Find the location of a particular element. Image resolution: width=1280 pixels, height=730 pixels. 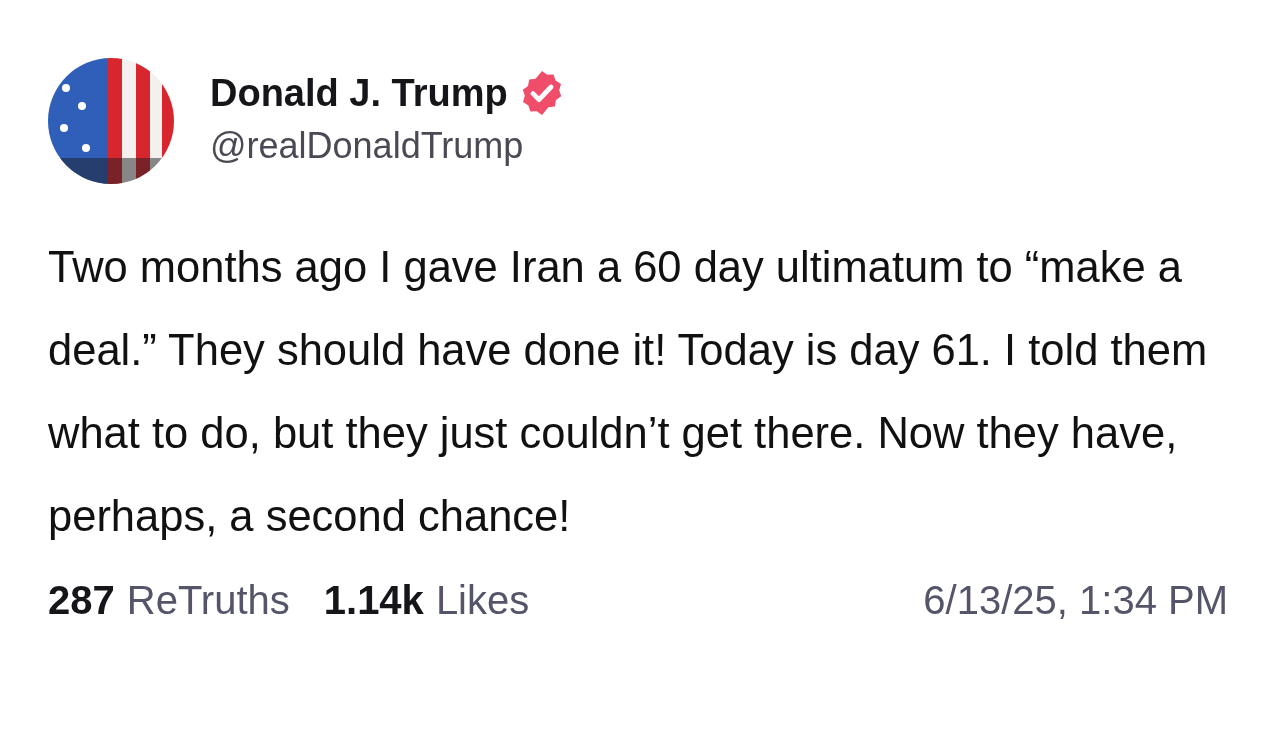

post-timestamp: 6/13/25, 1:34 PM is located at coordinates (1075, 600).